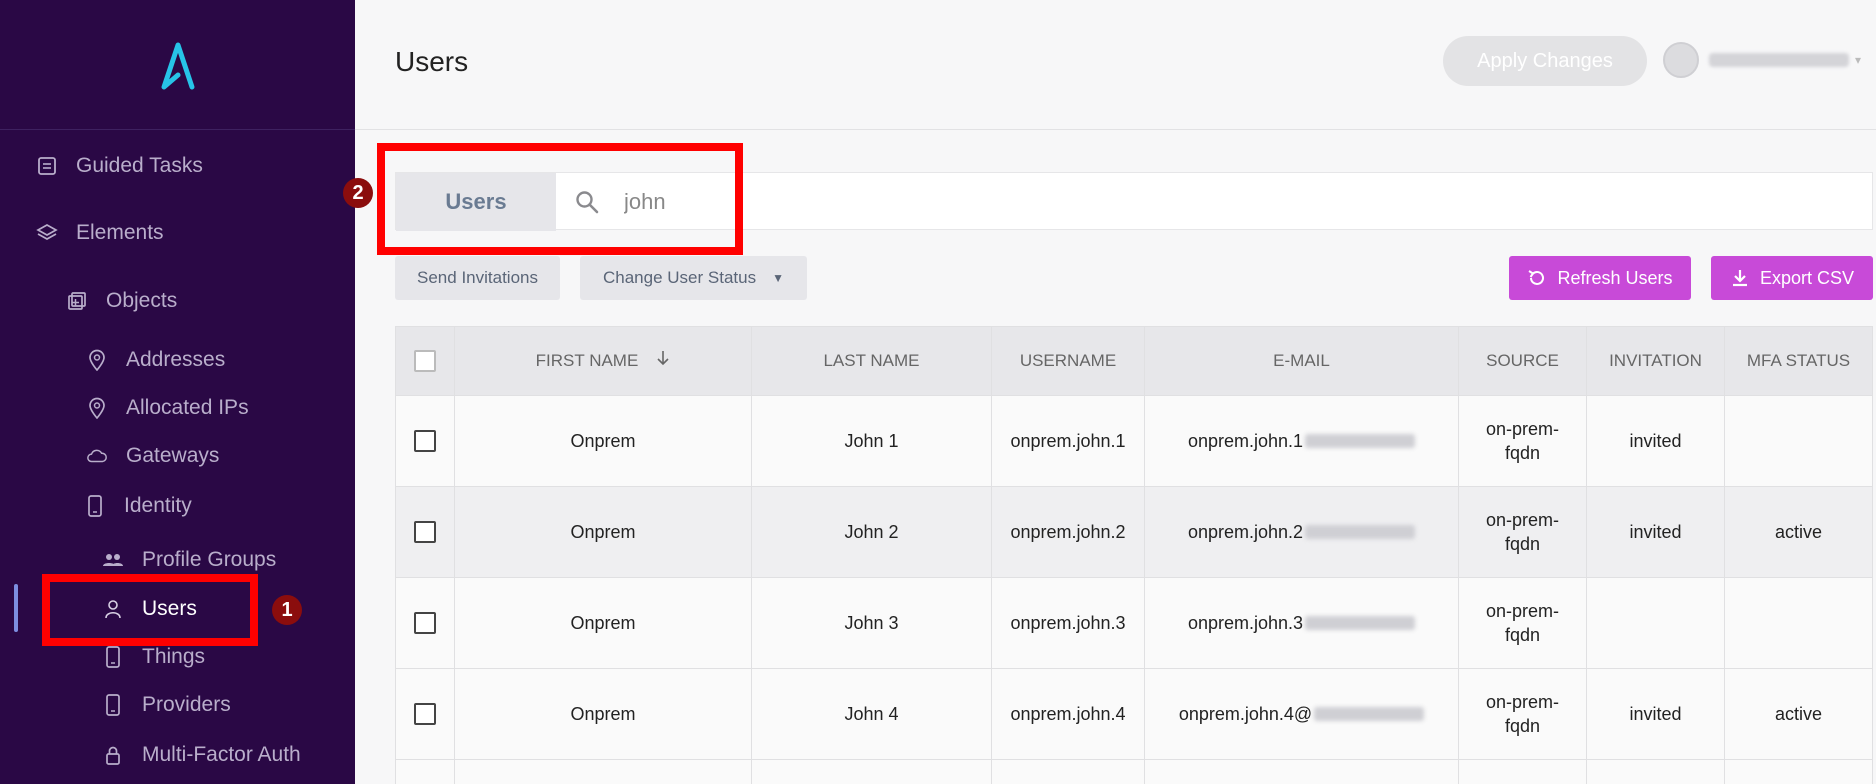 This screenshot has height=784, width=1876. What do you see at coordinates (47, 233) in the screenshot?
I see `layers-icon` at bounding box center [47, 233].